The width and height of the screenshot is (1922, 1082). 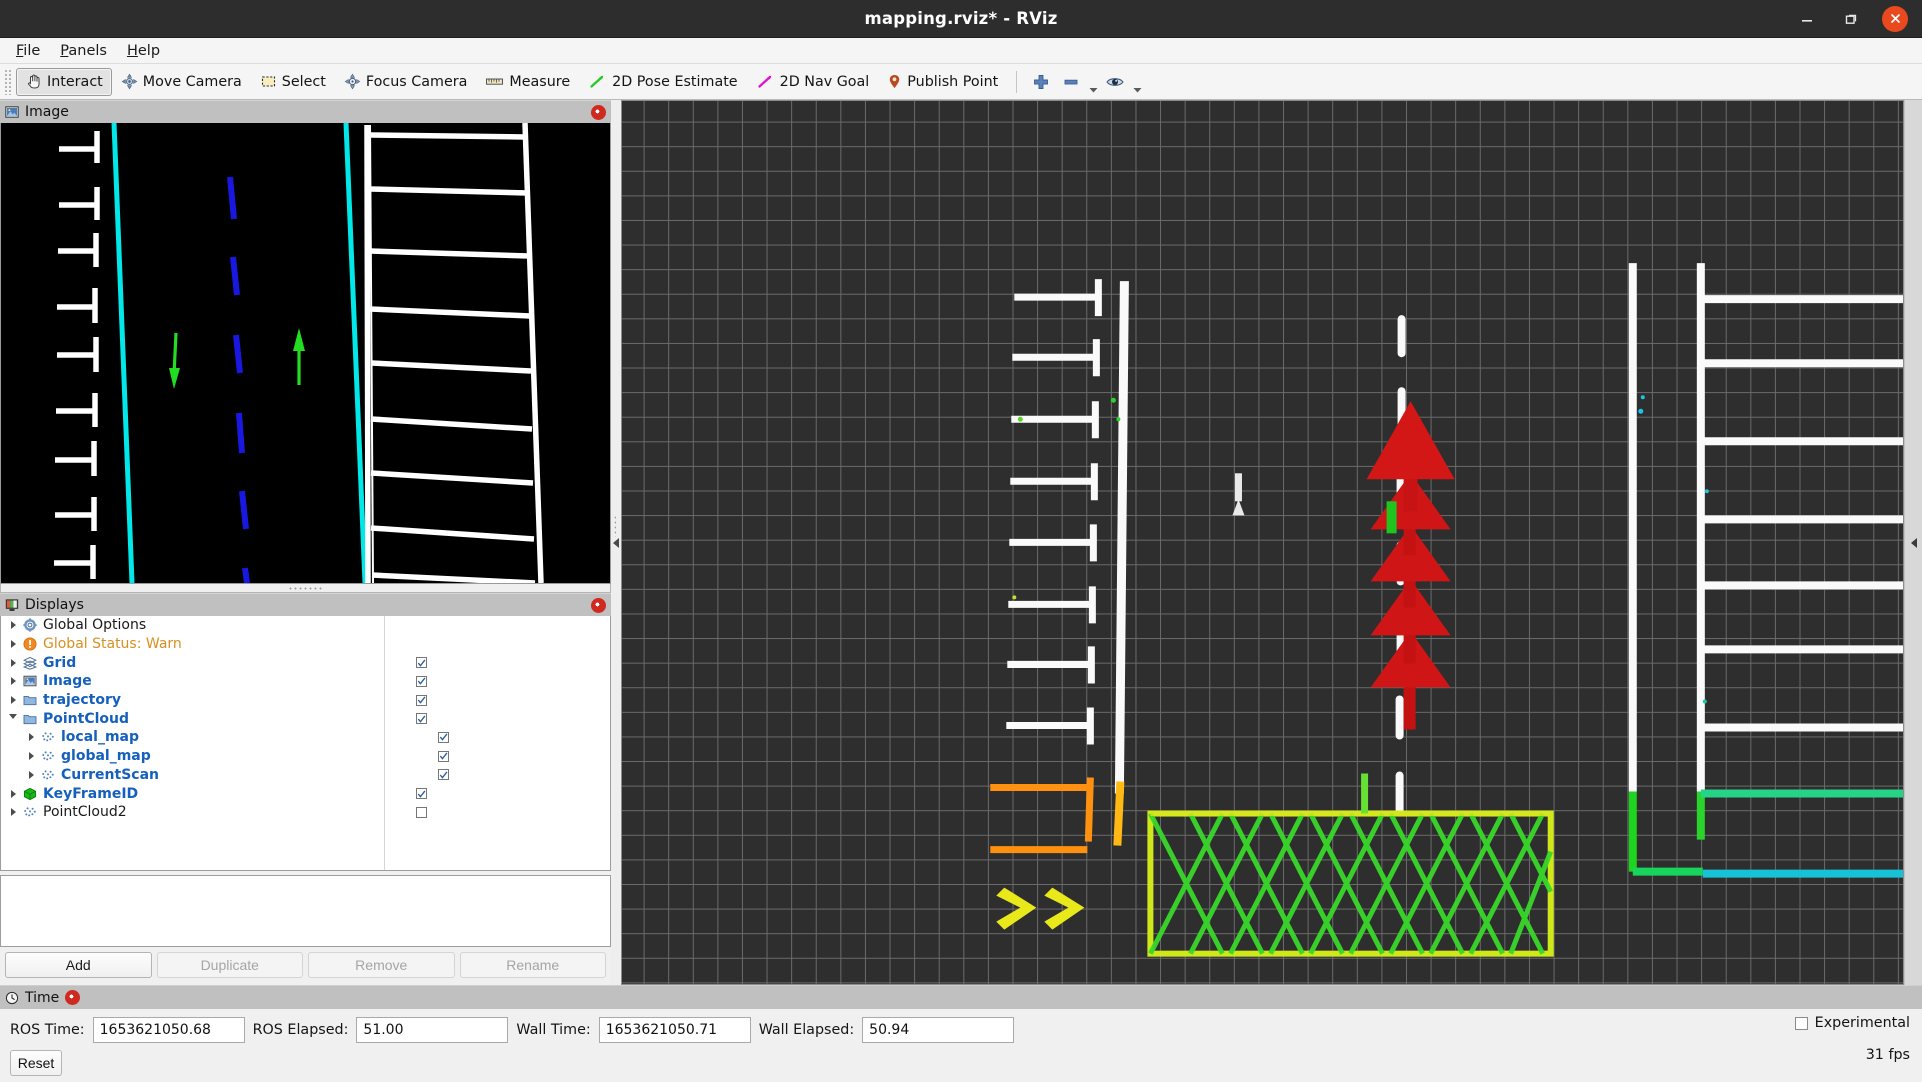 I want to click on plus-icon, so click(x=1041, y=82).